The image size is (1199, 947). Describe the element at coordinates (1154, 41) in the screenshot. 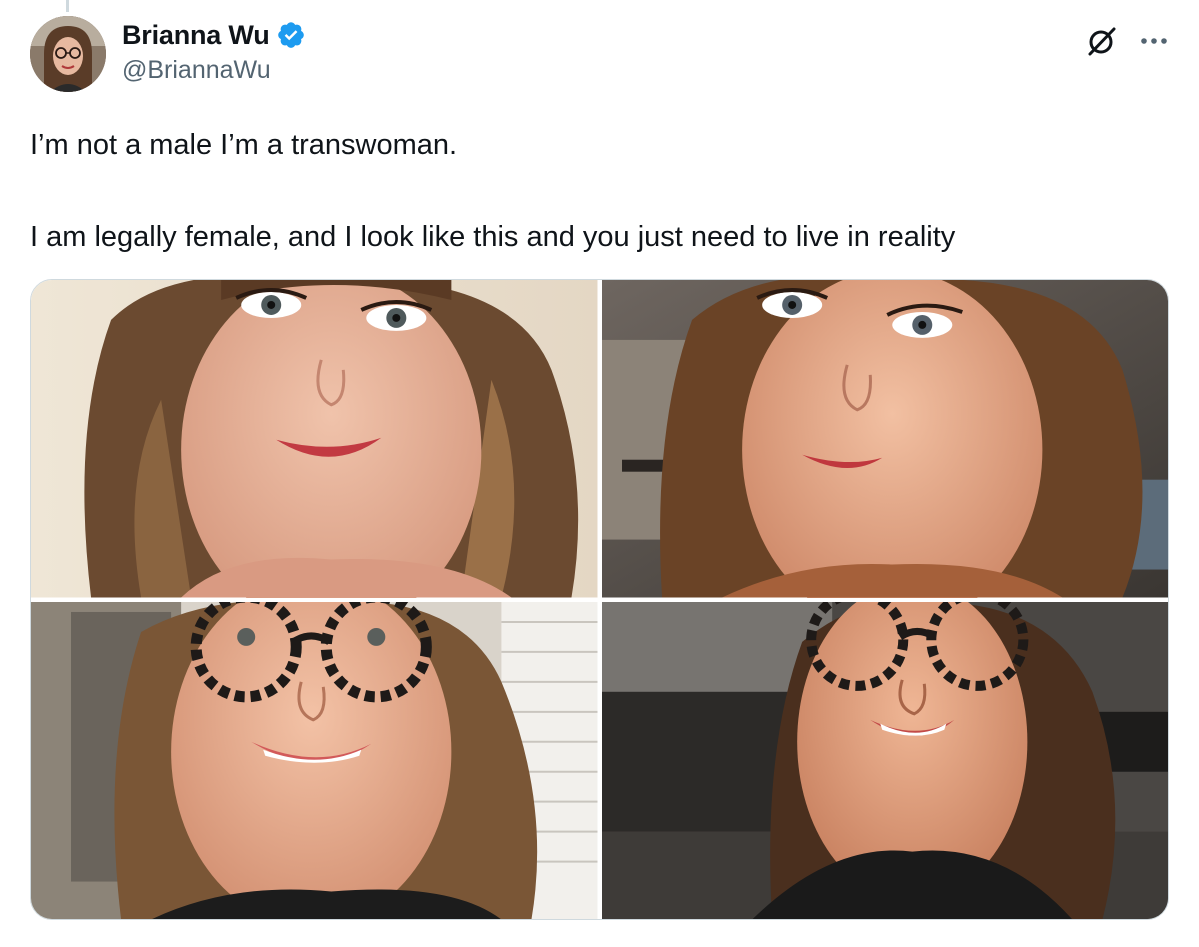

I see `more-options-icon` at that location.